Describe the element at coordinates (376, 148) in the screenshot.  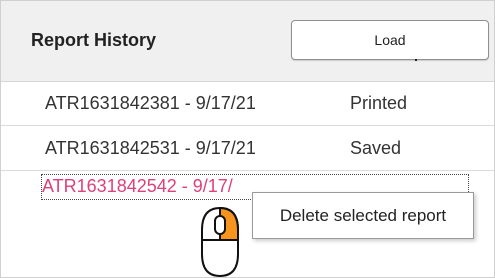
I see `report-status: Saved` at that location.